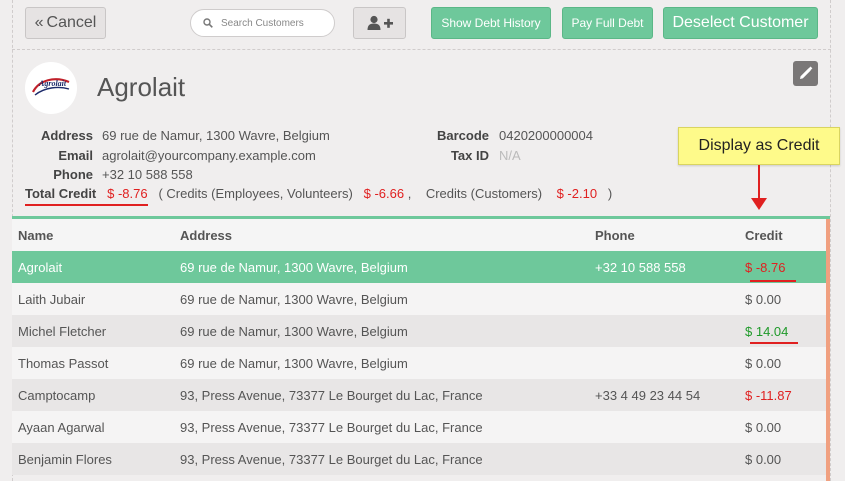 This screenshot has height=481, width=845. What do you see at coordinates (384, 193) in the screenshot?
I see `credits-employees-value: $ -6.66` at bounding box center [384, 193].